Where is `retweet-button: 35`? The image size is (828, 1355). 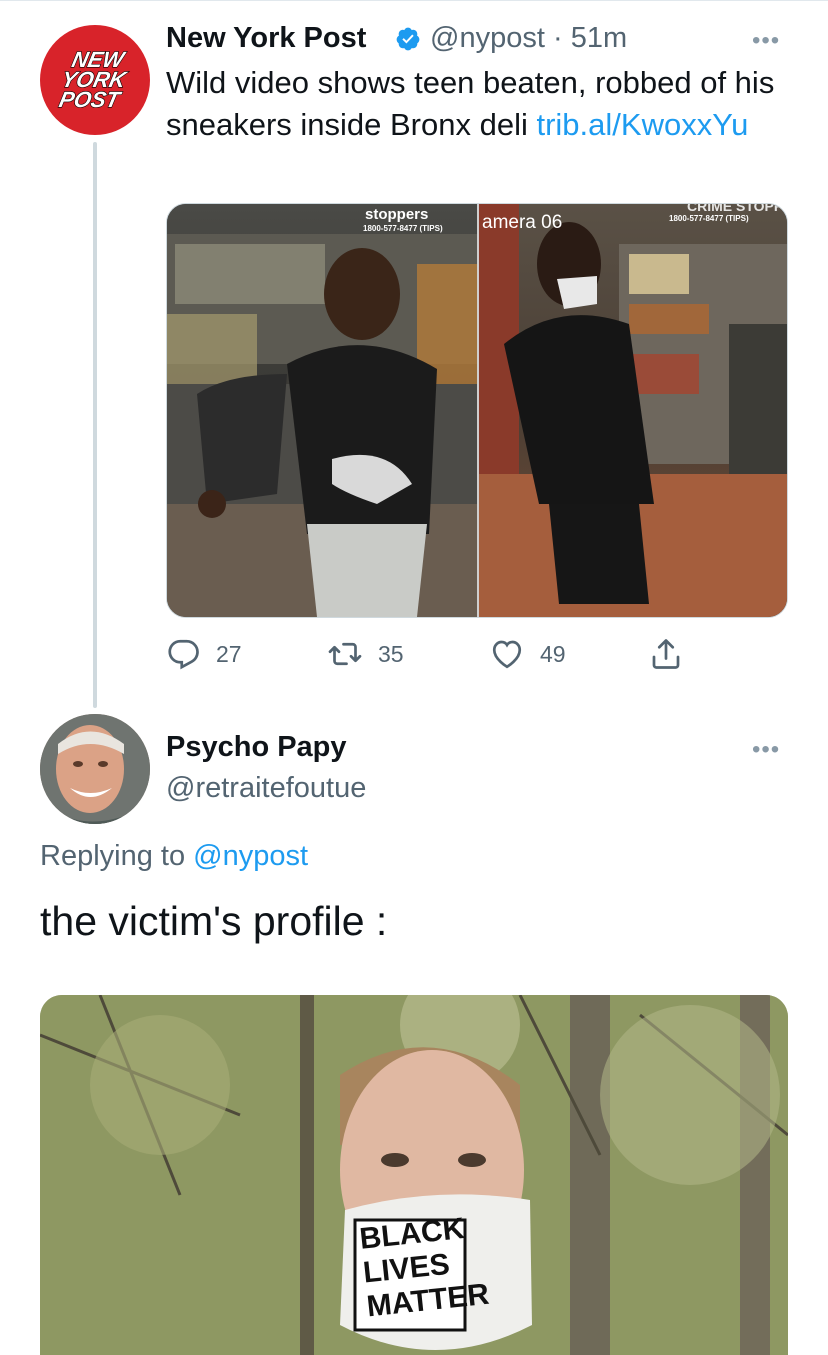 retweet-button: 35 is located at coordinates (365, 654).